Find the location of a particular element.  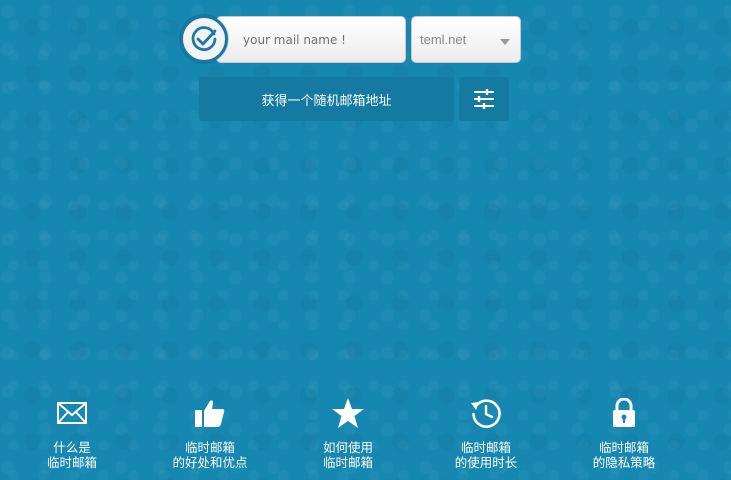

domain-select: teml.net is located at coordinates (466, 39).